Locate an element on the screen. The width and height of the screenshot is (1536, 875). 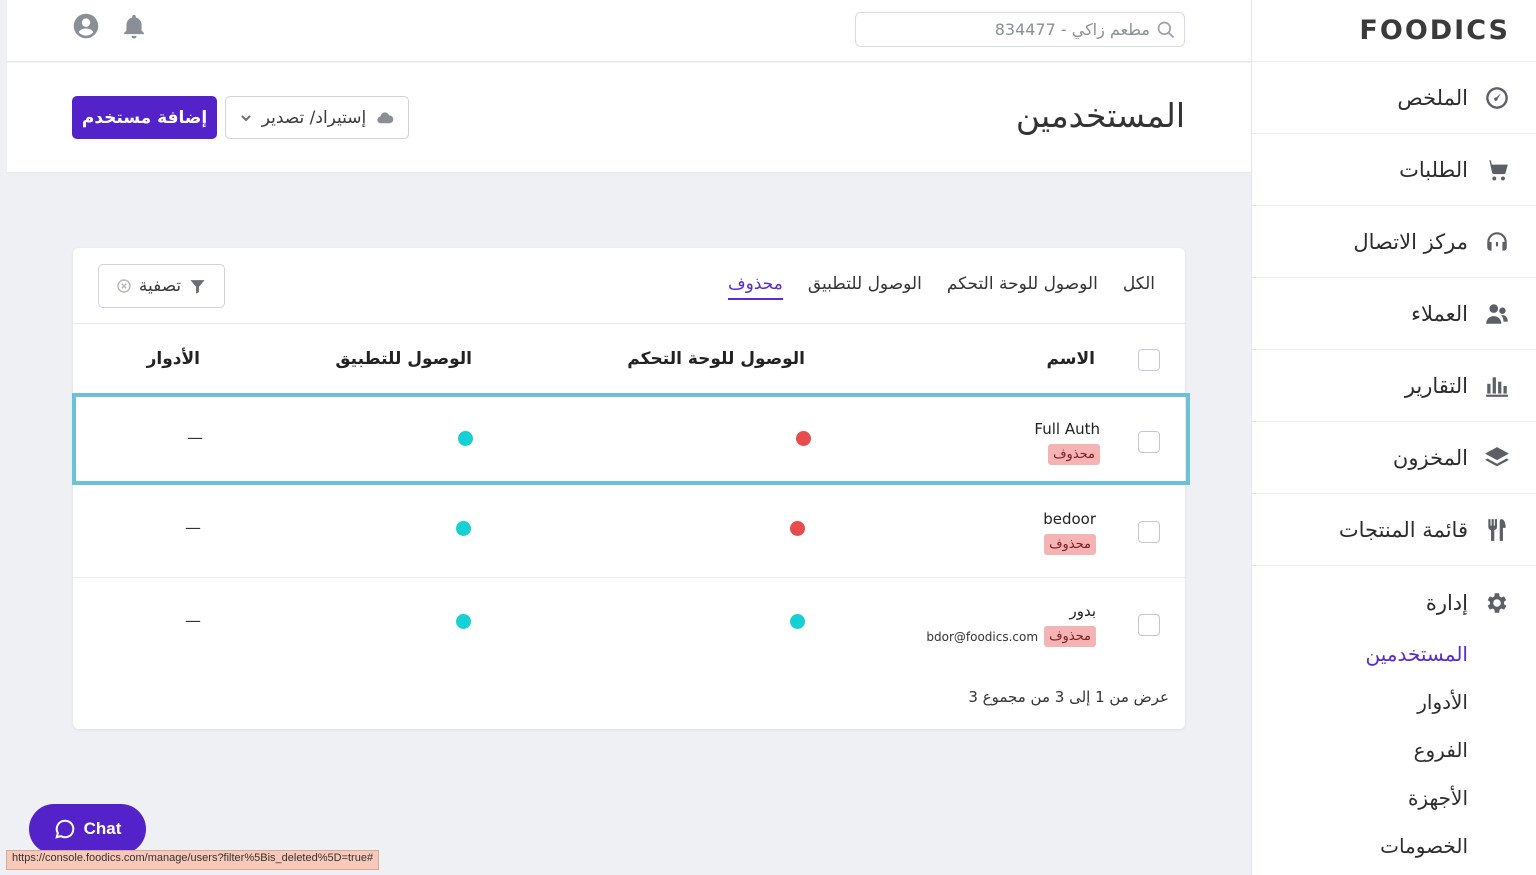
filter-funnel-icon is located at coordinates (197, 286).